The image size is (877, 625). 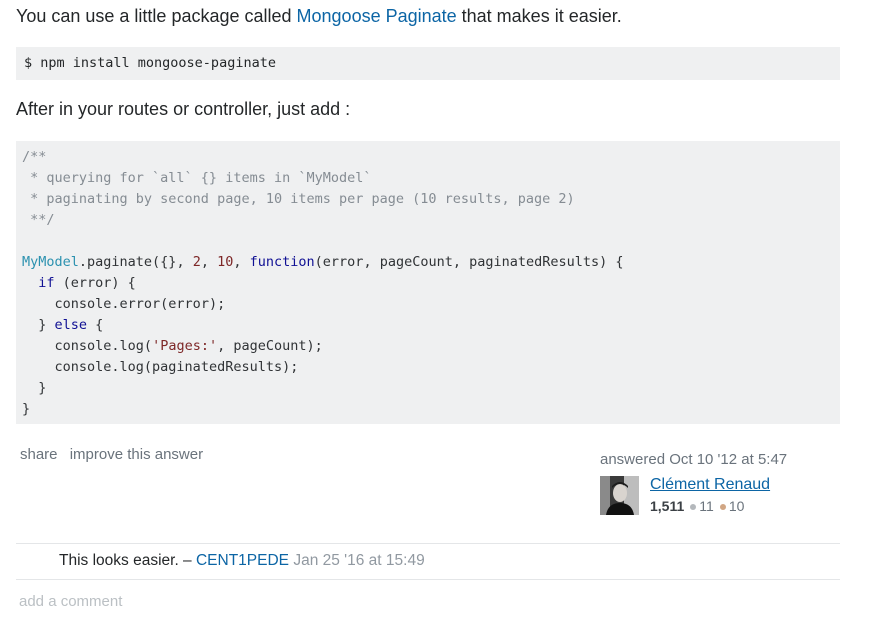 I want to click on silver-badge-count: 11, so click(x=706, y=506).